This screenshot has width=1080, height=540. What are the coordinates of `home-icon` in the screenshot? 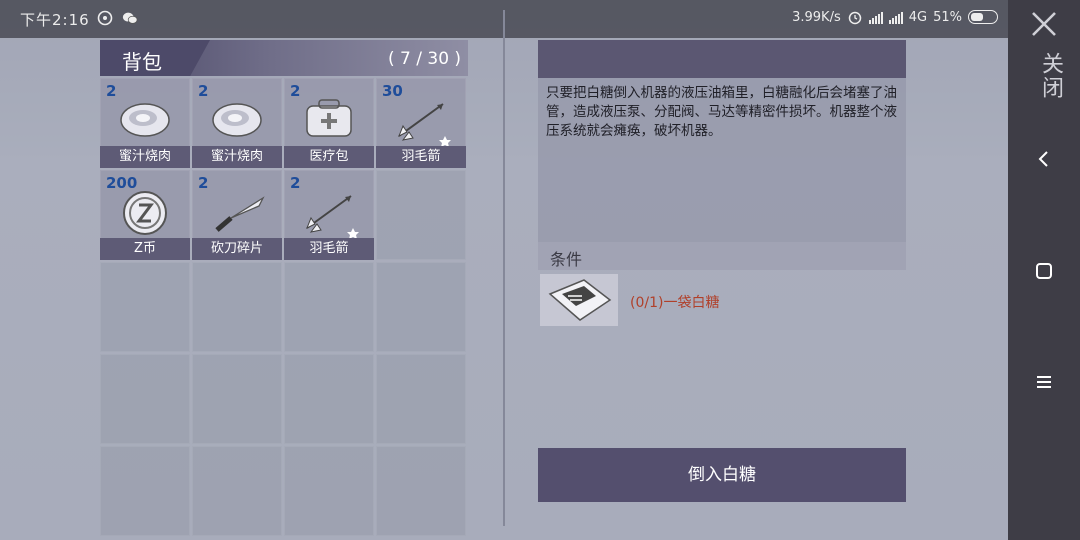 It's located at (1044, 271).